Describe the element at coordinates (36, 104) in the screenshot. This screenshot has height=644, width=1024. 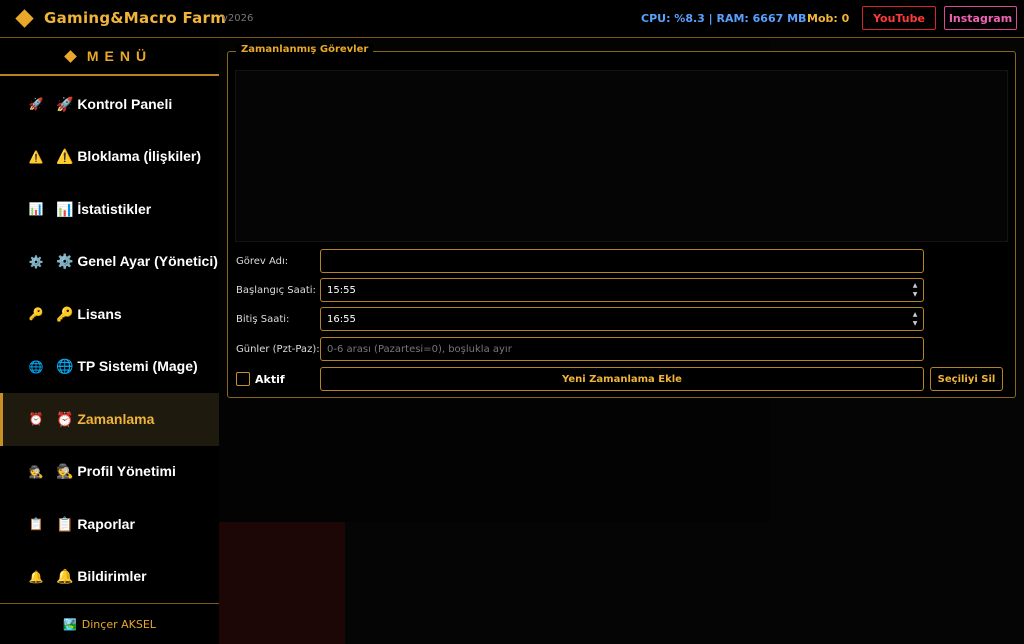
I see `rocket-icon: 🚀` at that location.